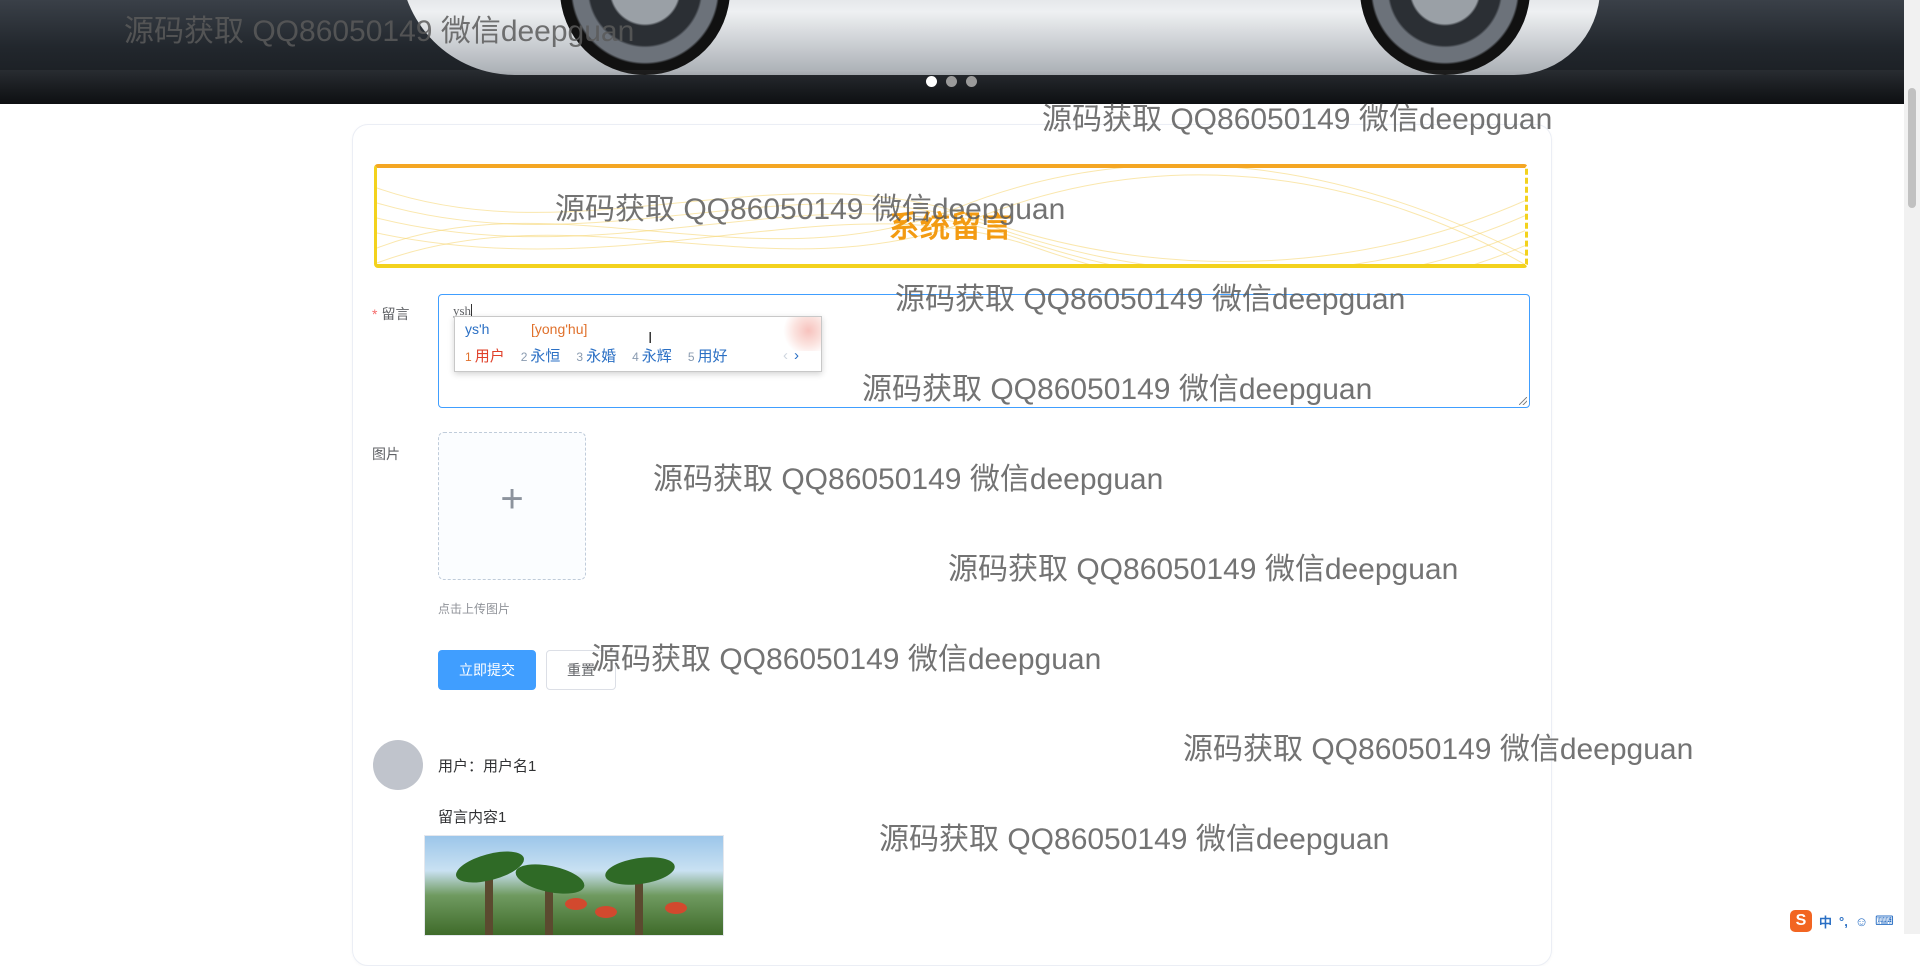  Describe the element at coordinates (796, 355) in the screenshot. I see `ime-next-page-icon: ›` at that location.